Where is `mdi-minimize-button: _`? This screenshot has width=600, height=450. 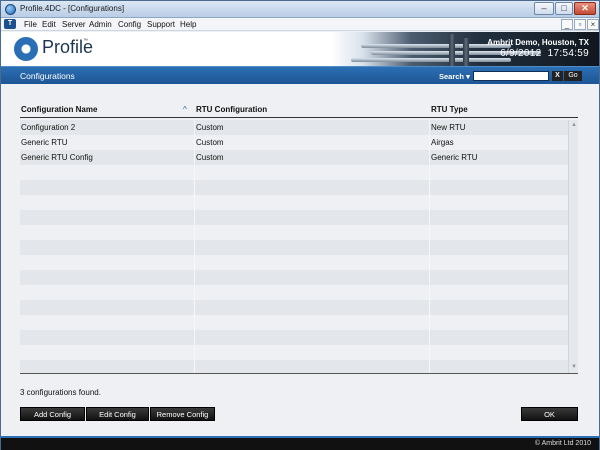
mdi-minimize-button: _ is located at coordinates (567, 24).